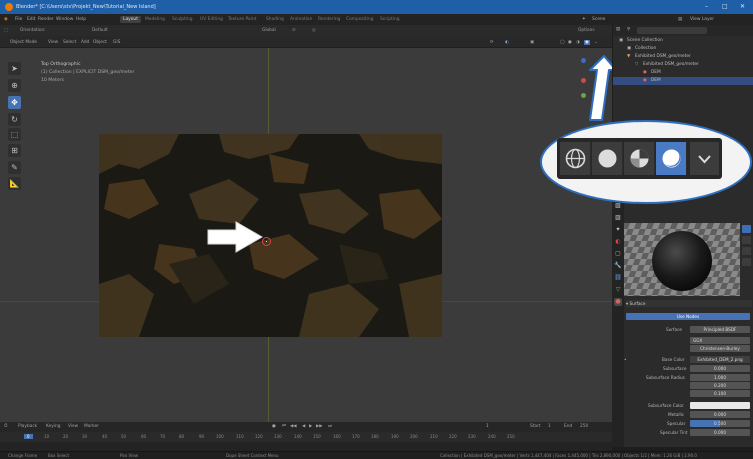 This screenshot has width=753, height=459. Describe the element at coordinates (269, 30) in the screenshot. I see `transform-orientation-selector: Global` at that location.